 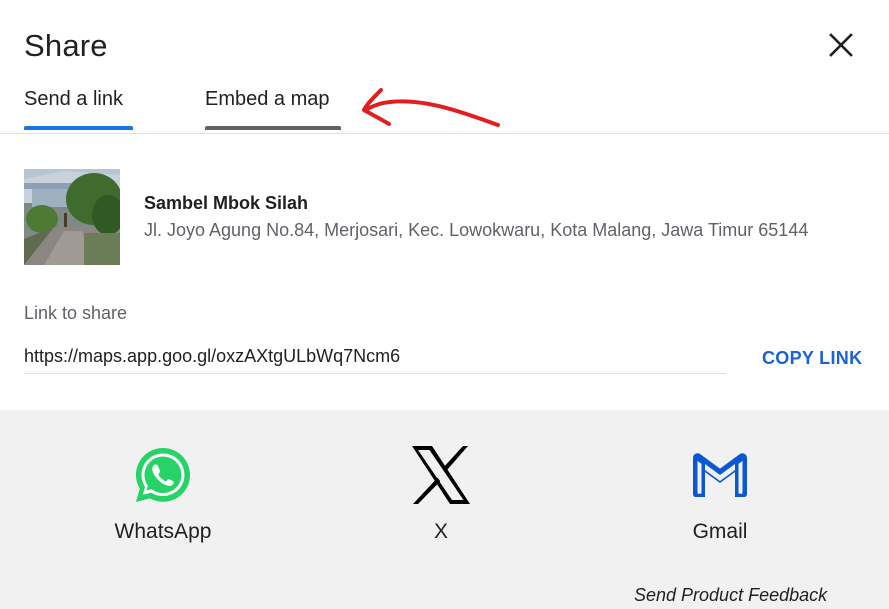 What do you see at coordinates (163, 475) in the screenshot?
I see `whatsapp-icon` at bounding box center [163, 475].